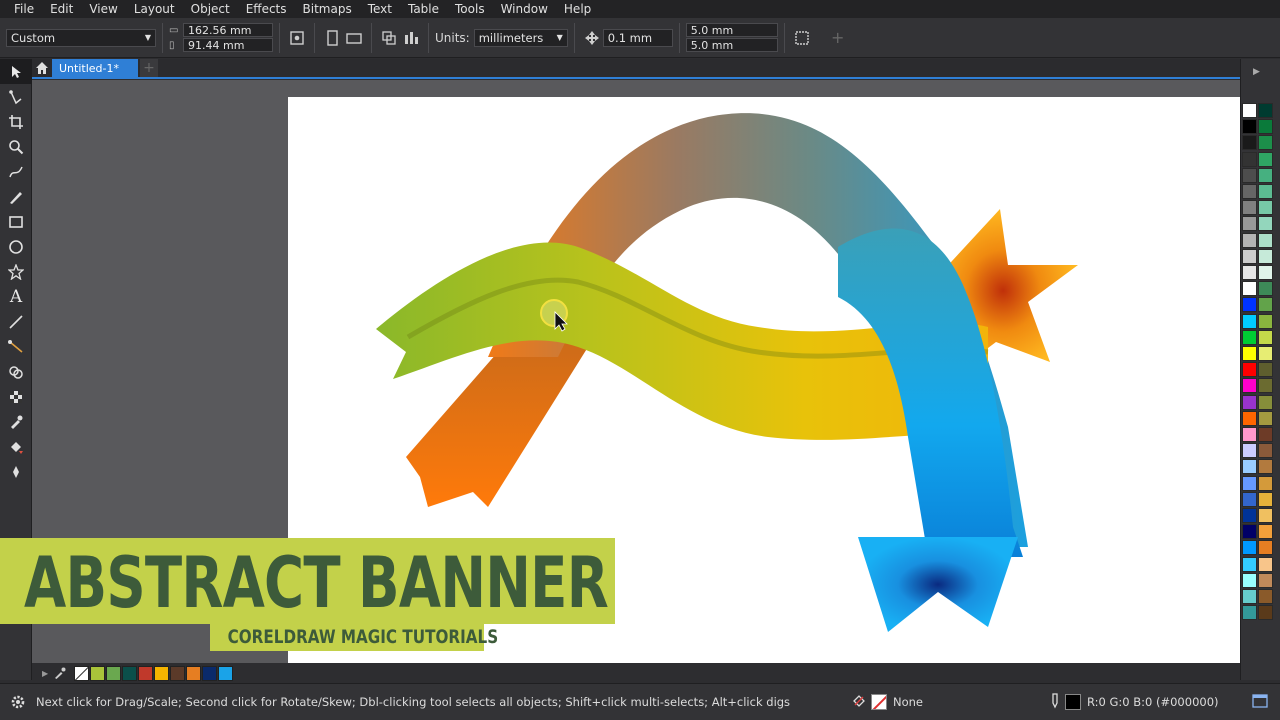  Describe the element at coordinates (1260, 702) in the screenshot. I see `window-icon` at that location.